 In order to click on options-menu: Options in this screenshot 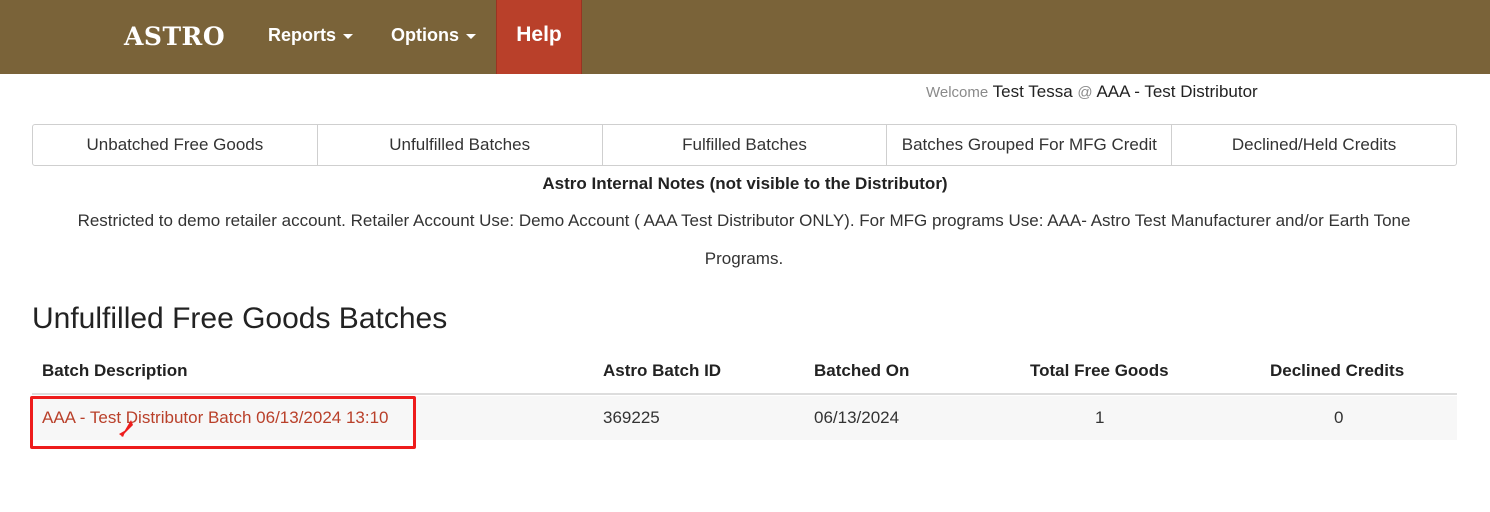, I will do `click(433, 37)`.